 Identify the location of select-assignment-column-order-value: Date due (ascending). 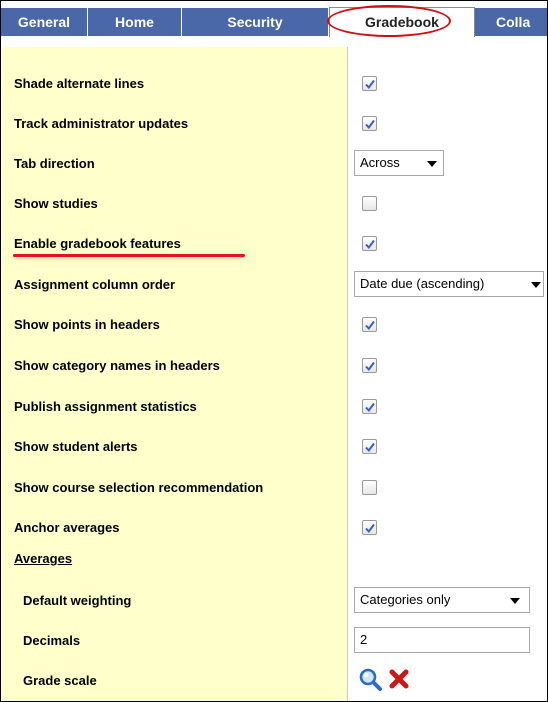
(422, 283).